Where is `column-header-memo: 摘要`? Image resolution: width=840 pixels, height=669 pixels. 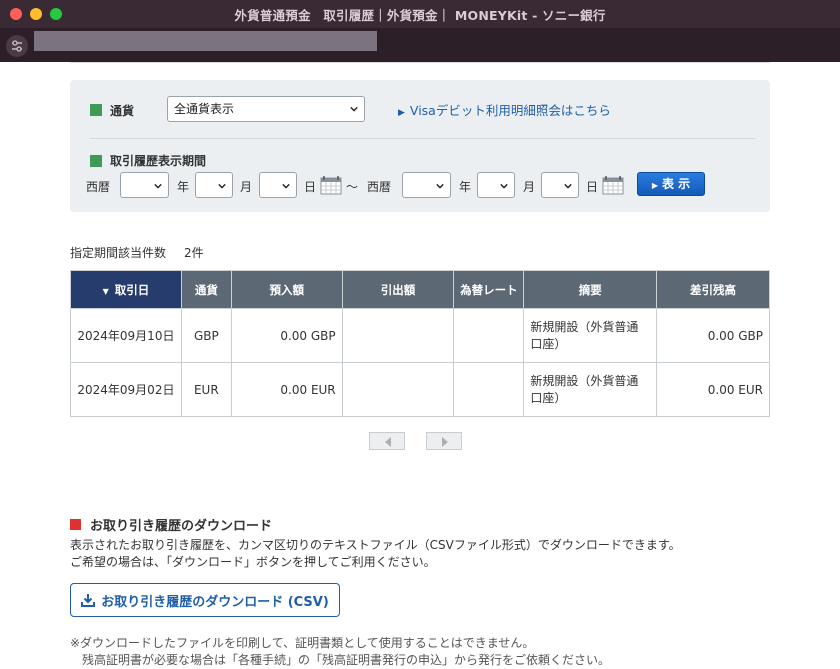 column-header-memo: 摘要 is located at coordinates (590, 289).